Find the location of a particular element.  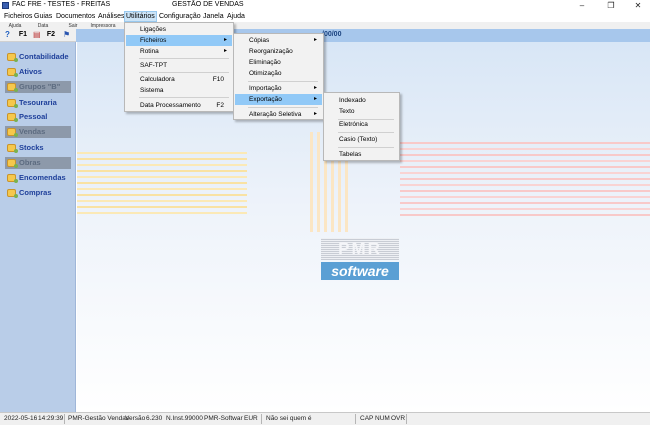

processing-date: /00/00 is located at coordinates (332, 34).